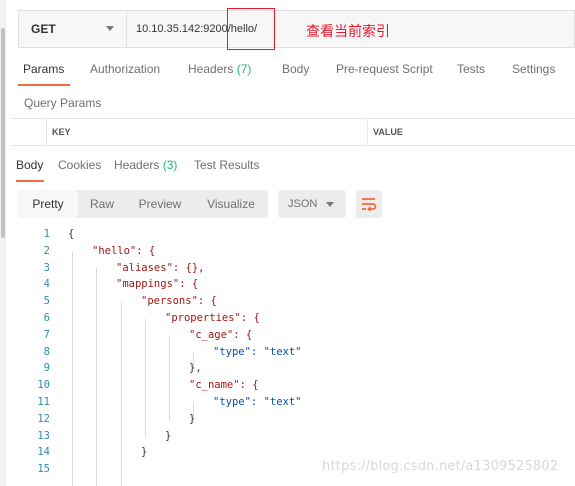  Describe the element at coordinates (296, 29) in the screenshot. I see `request-bar: GET 10.10.35.142:9200/hello/` at that location.